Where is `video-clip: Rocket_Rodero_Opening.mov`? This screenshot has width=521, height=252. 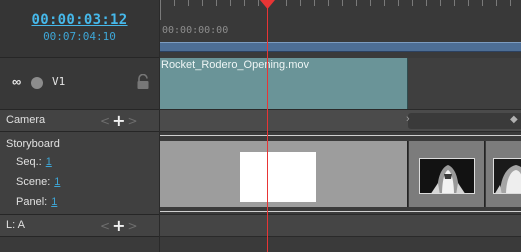 video-clip: Rocket_Rodero_Opening.mov is located at coordinates (284, 83).